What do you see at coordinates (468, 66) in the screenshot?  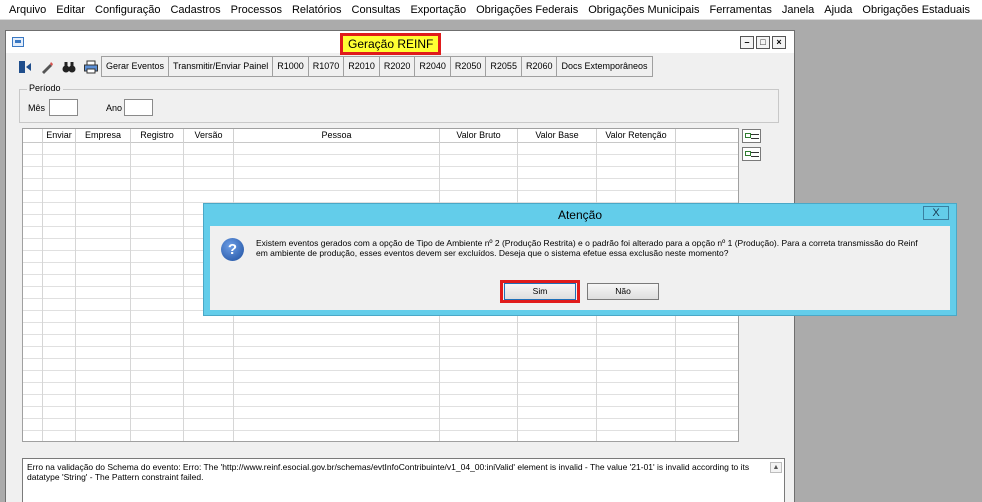 I see `r2050-button: R2050` at bounding box center [468, 66].